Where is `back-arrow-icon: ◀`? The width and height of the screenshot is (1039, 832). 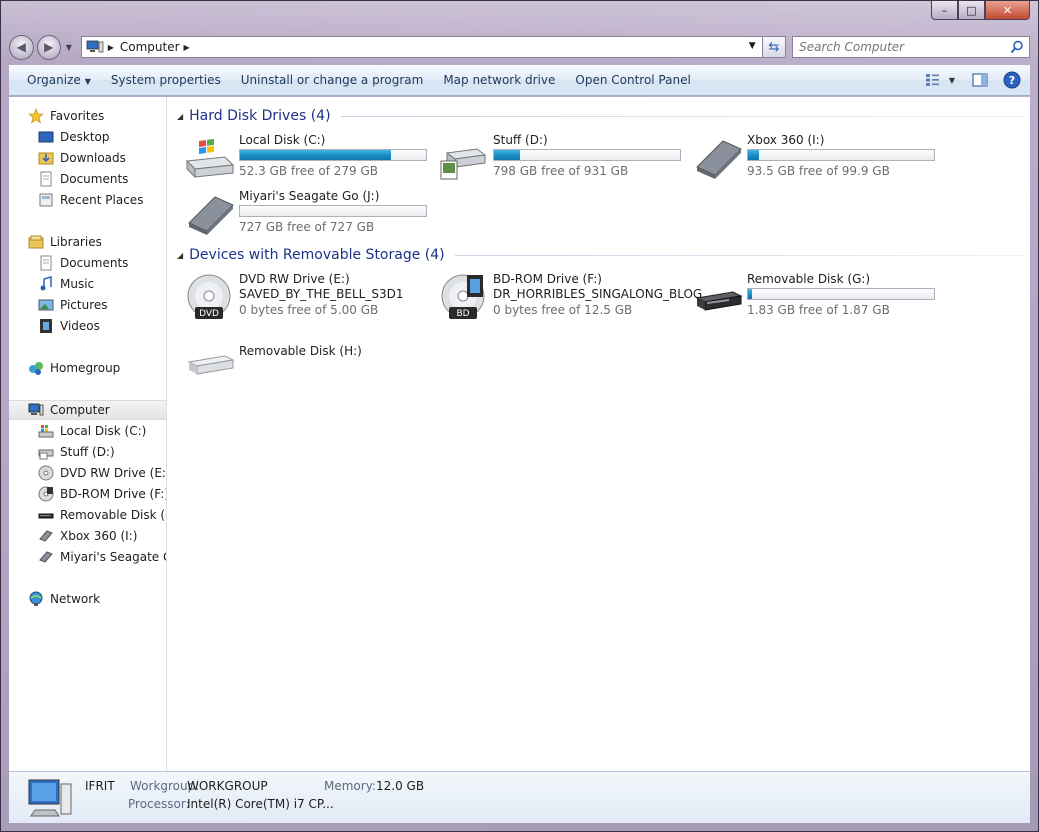
back-arrow-icon: ◀ is located at coordinates (21, 47).